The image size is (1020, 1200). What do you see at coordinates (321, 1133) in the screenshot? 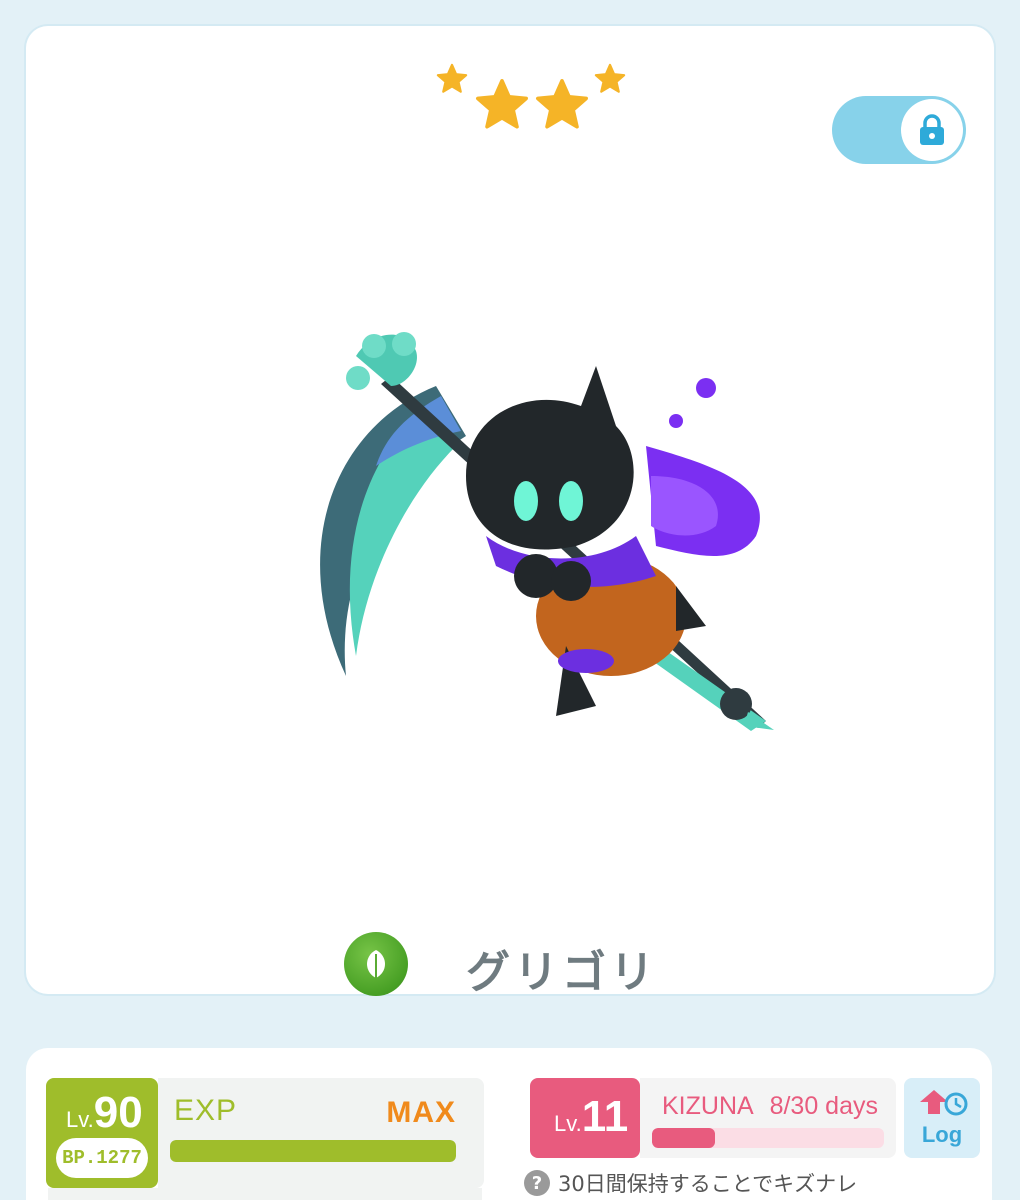
I see `exp-box: EXP MAX` at bounding box center [321, 1133].